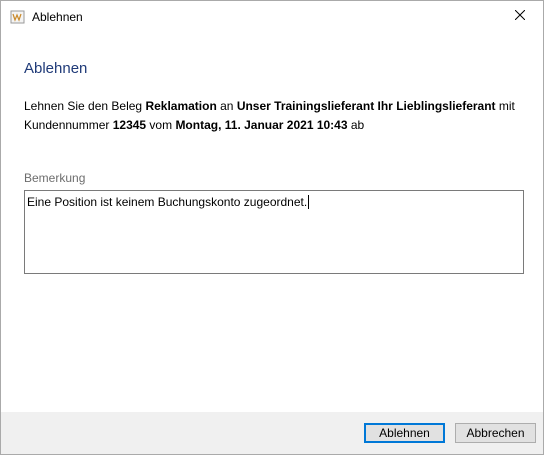 This screenshot has height=455, width=544. I want to click on cancel-button: Abbrechen, so click(495, 433).